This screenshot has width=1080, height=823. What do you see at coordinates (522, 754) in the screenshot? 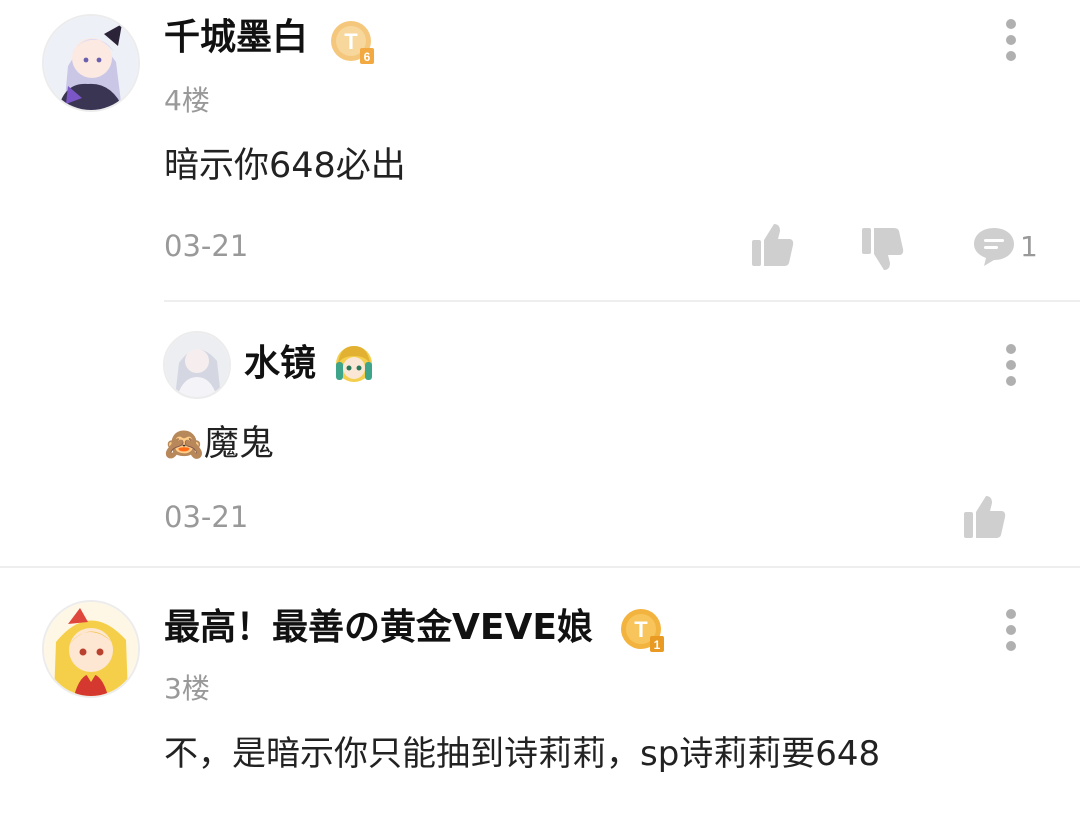
I see `comment-text: 不，是暗示你只能抽到诗莉莉，sp诗莉莉要648` at bounding box center [522, 754].